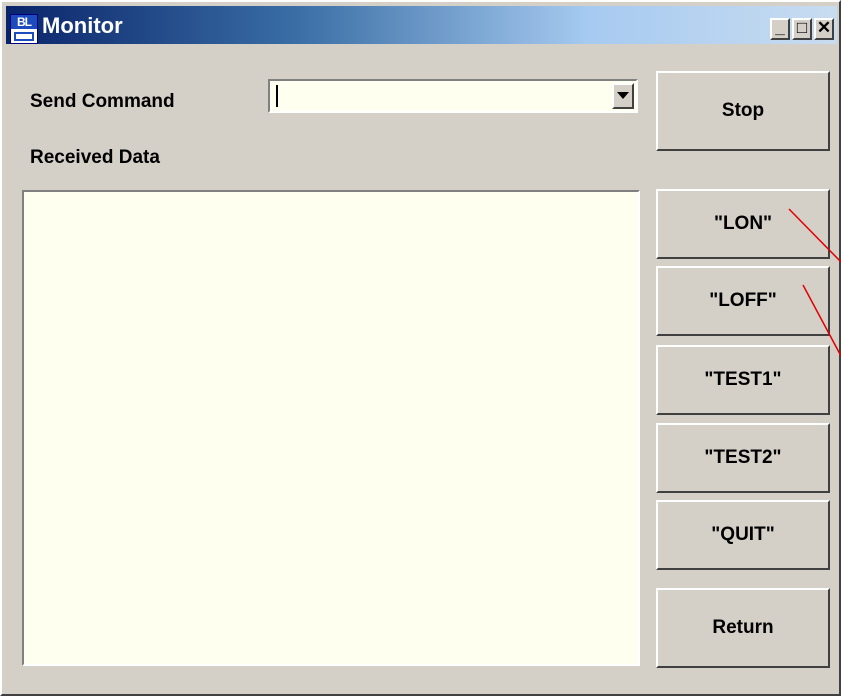 The height and width of the screenshot is (696, 841). What do you see at coordinates (743, 628) in the screenshot?
I see `return-button: Return` at bounding box center [743, 628].